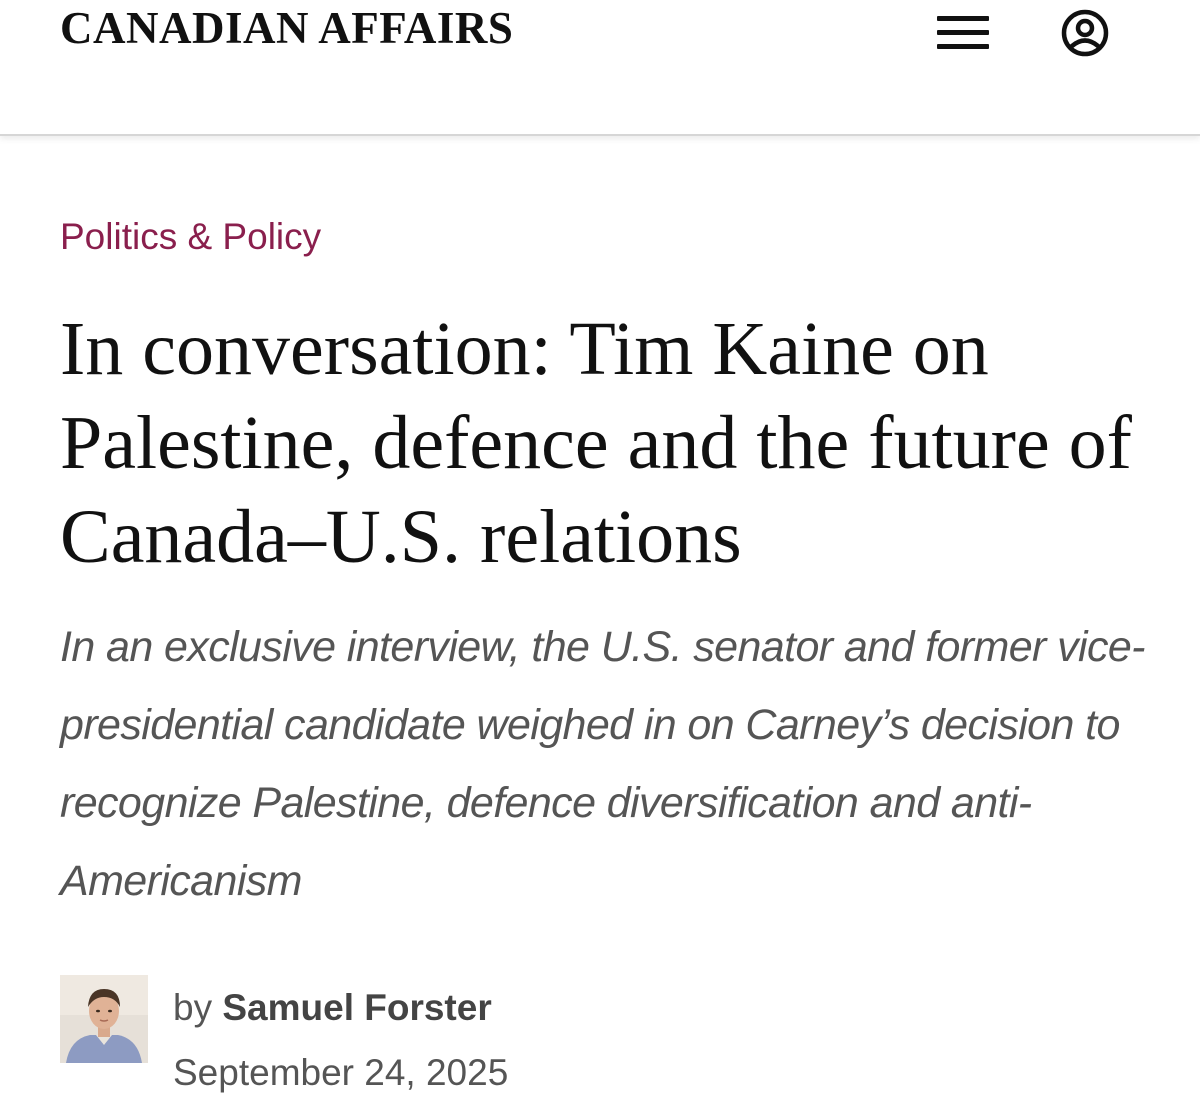 The height and width of the screenshot is (1118, 1200). What do you see at coordinates (600, 68) in the screenshot?
I see `site-header: CANADIAN AFFAIRS` at bounding box center [600, 68].